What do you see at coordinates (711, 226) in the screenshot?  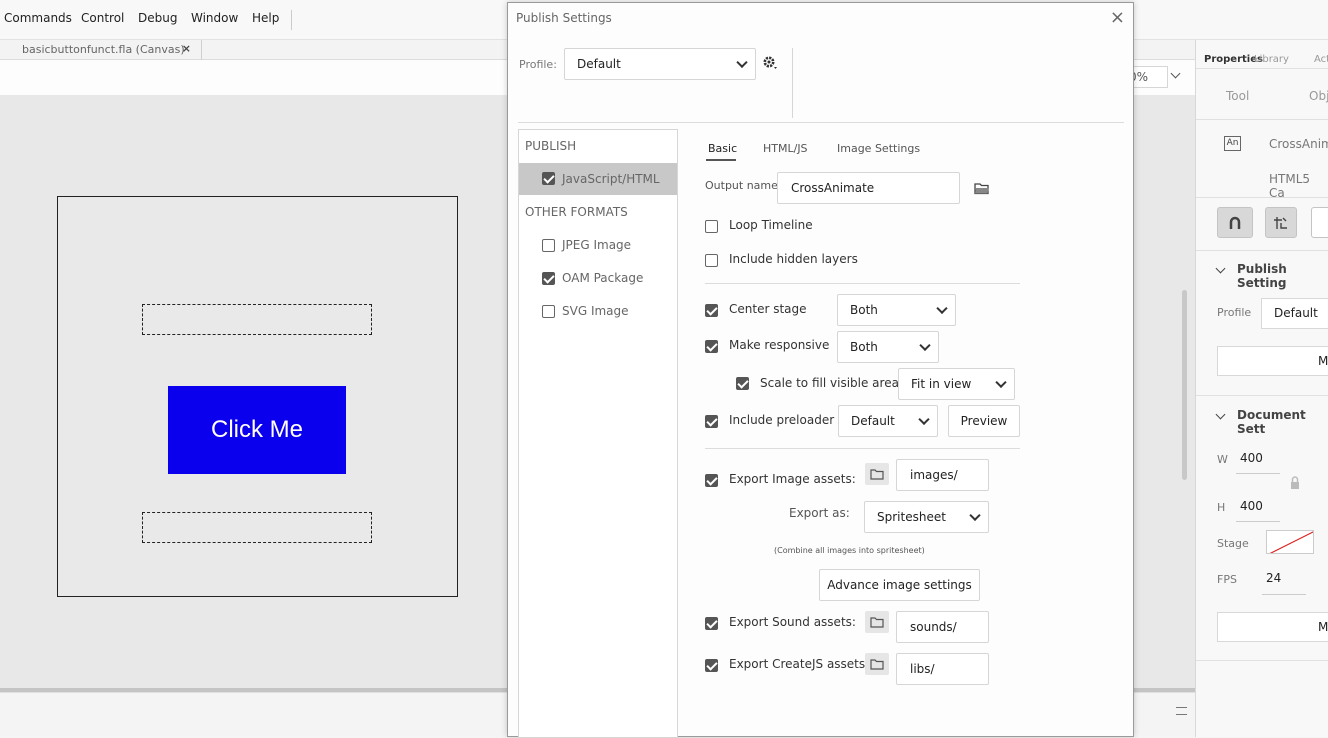 I see `loop-timeline-checkbox` at bounding box center [711, 226].